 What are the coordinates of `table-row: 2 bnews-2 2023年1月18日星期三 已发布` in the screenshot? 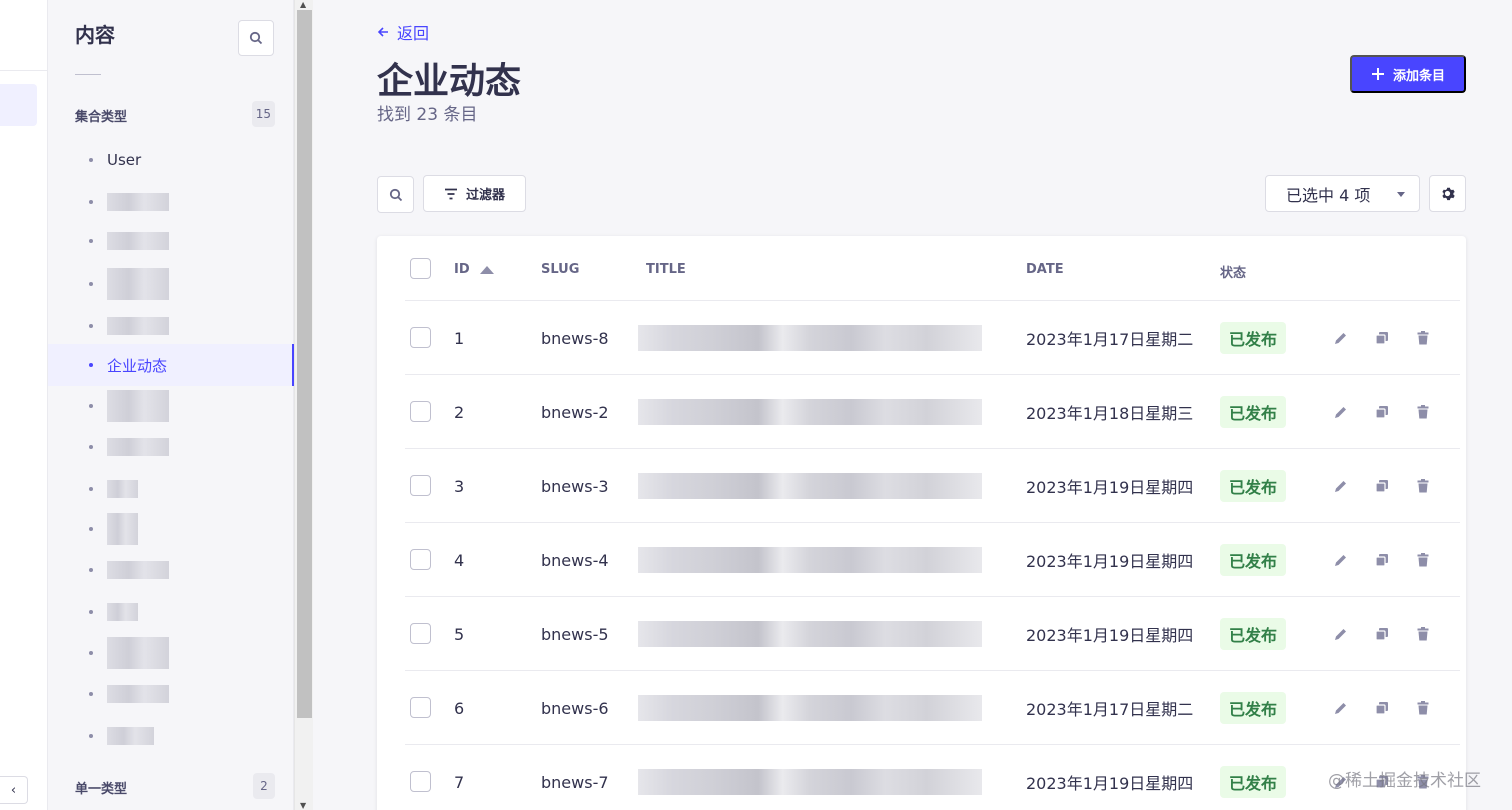 It's located at (932, 412).